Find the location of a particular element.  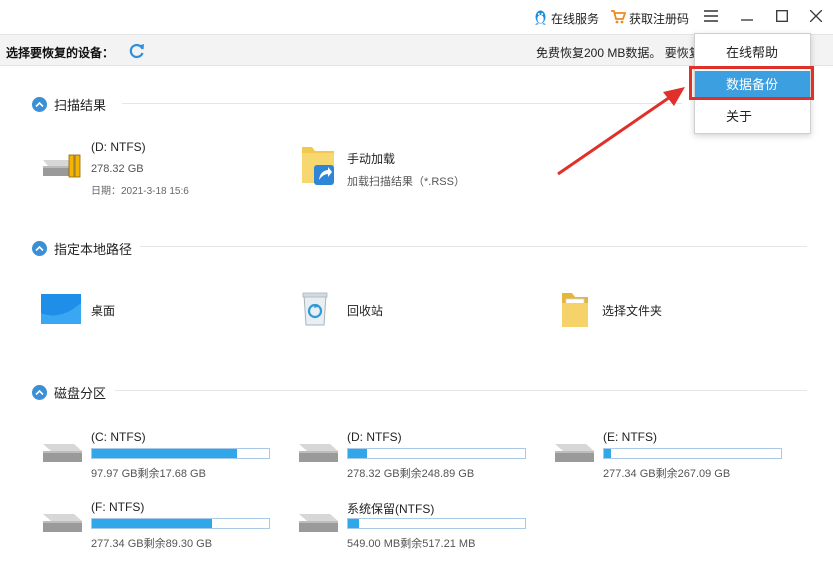

folder-icon is located at coordinates (575, 311).